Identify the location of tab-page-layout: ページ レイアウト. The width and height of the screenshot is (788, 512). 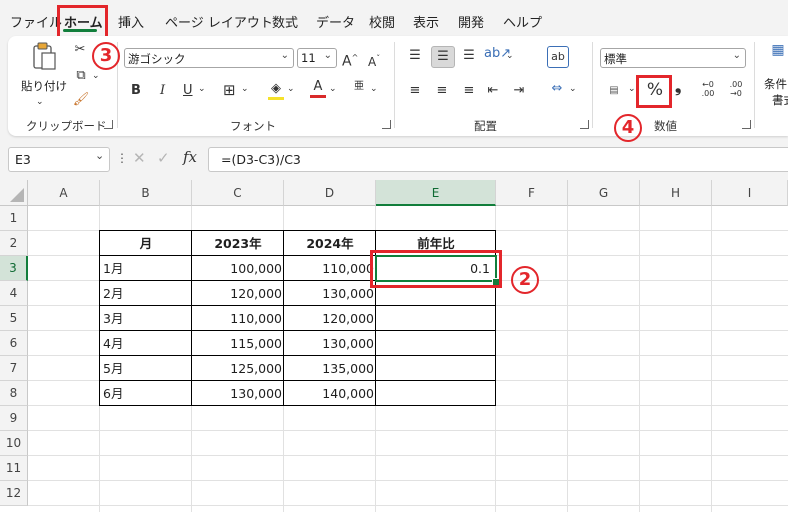
(219, 21).